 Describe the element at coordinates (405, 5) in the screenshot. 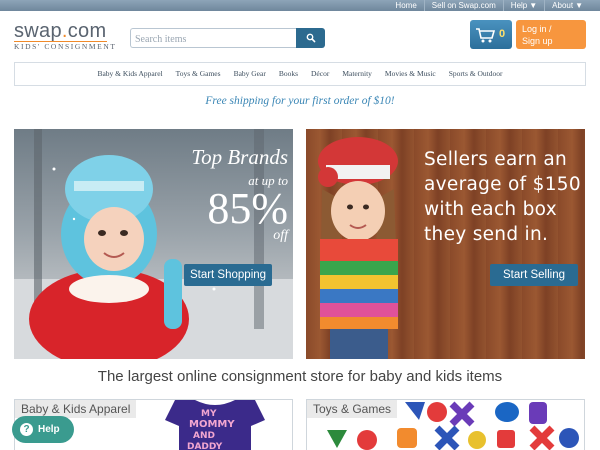

I see `top-link-home: Home` at that location.